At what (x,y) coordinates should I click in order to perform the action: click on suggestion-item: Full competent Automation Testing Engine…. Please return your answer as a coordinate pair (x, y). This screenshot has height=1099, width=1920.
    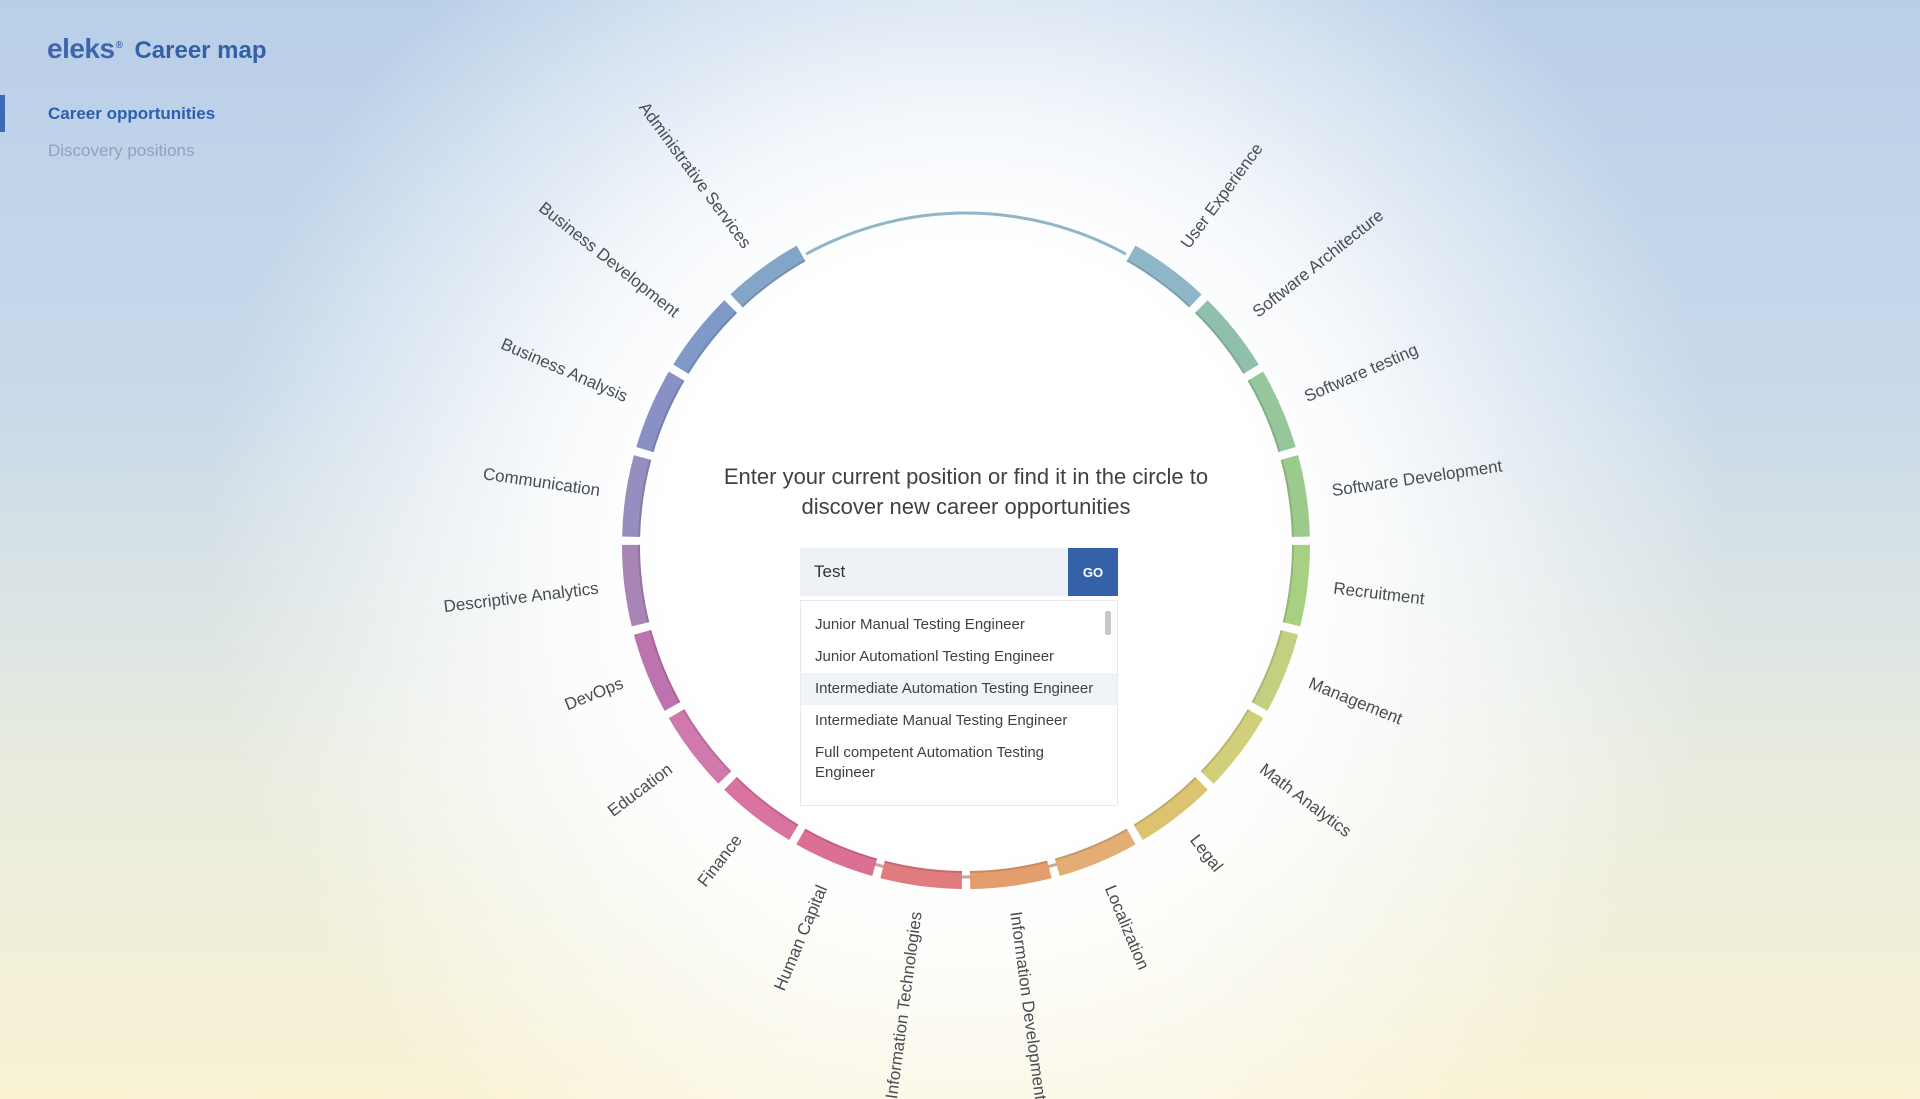
    Looking at the image, I should click on (959, 763).